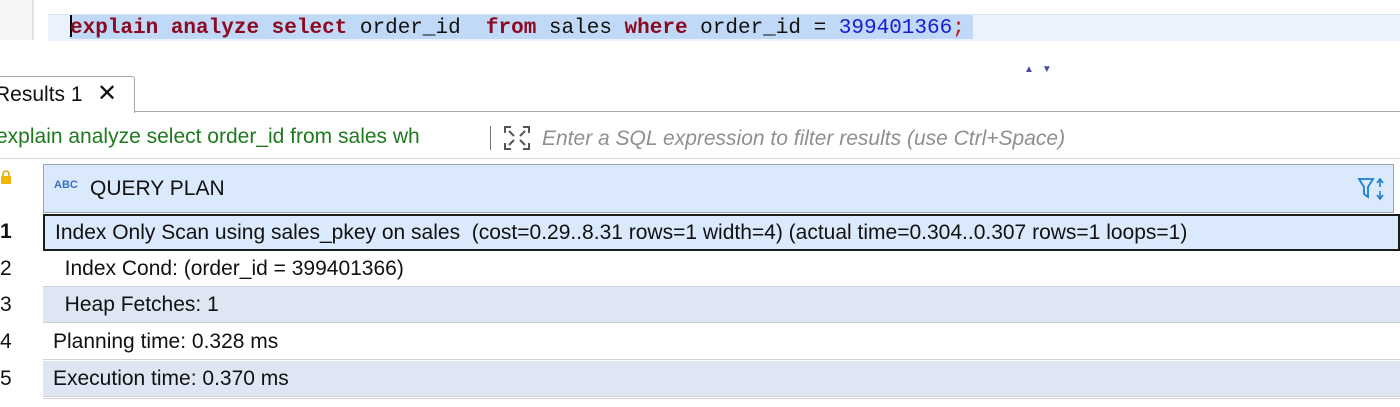 The width and height of the screenshot is (1400, 407). Describe the element at coordinates (721, 305) in the screenshot. I see `table-row: Heap Fetches: 1` at that location.